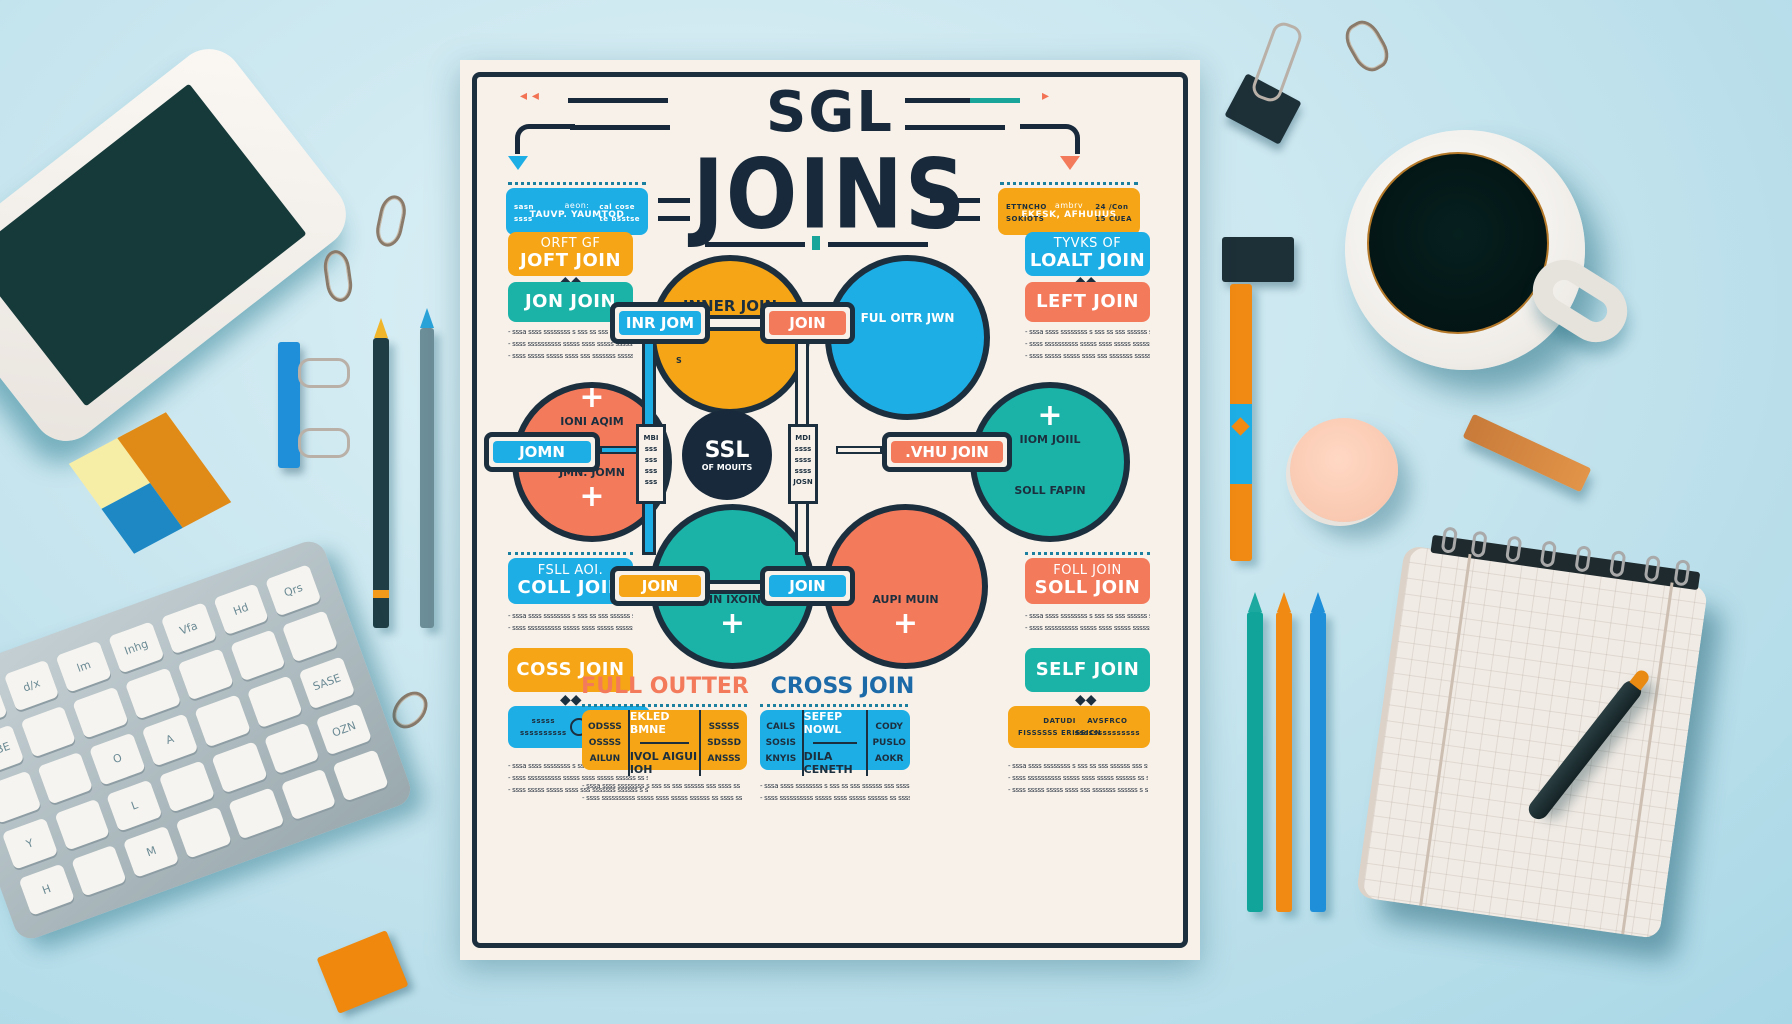 The image size is (1792, 1024). I want to click on orange-clip, so click(1527, 453).